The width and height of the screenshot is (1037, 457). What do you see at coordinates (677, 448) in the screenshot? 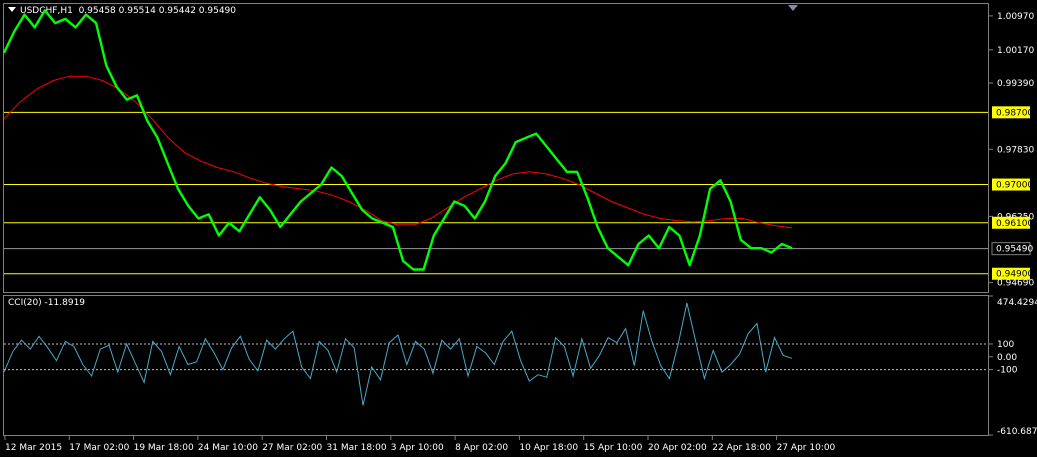
I see `x-tick-label: 20 Apr 02:00` at bounding box center [677, 448].